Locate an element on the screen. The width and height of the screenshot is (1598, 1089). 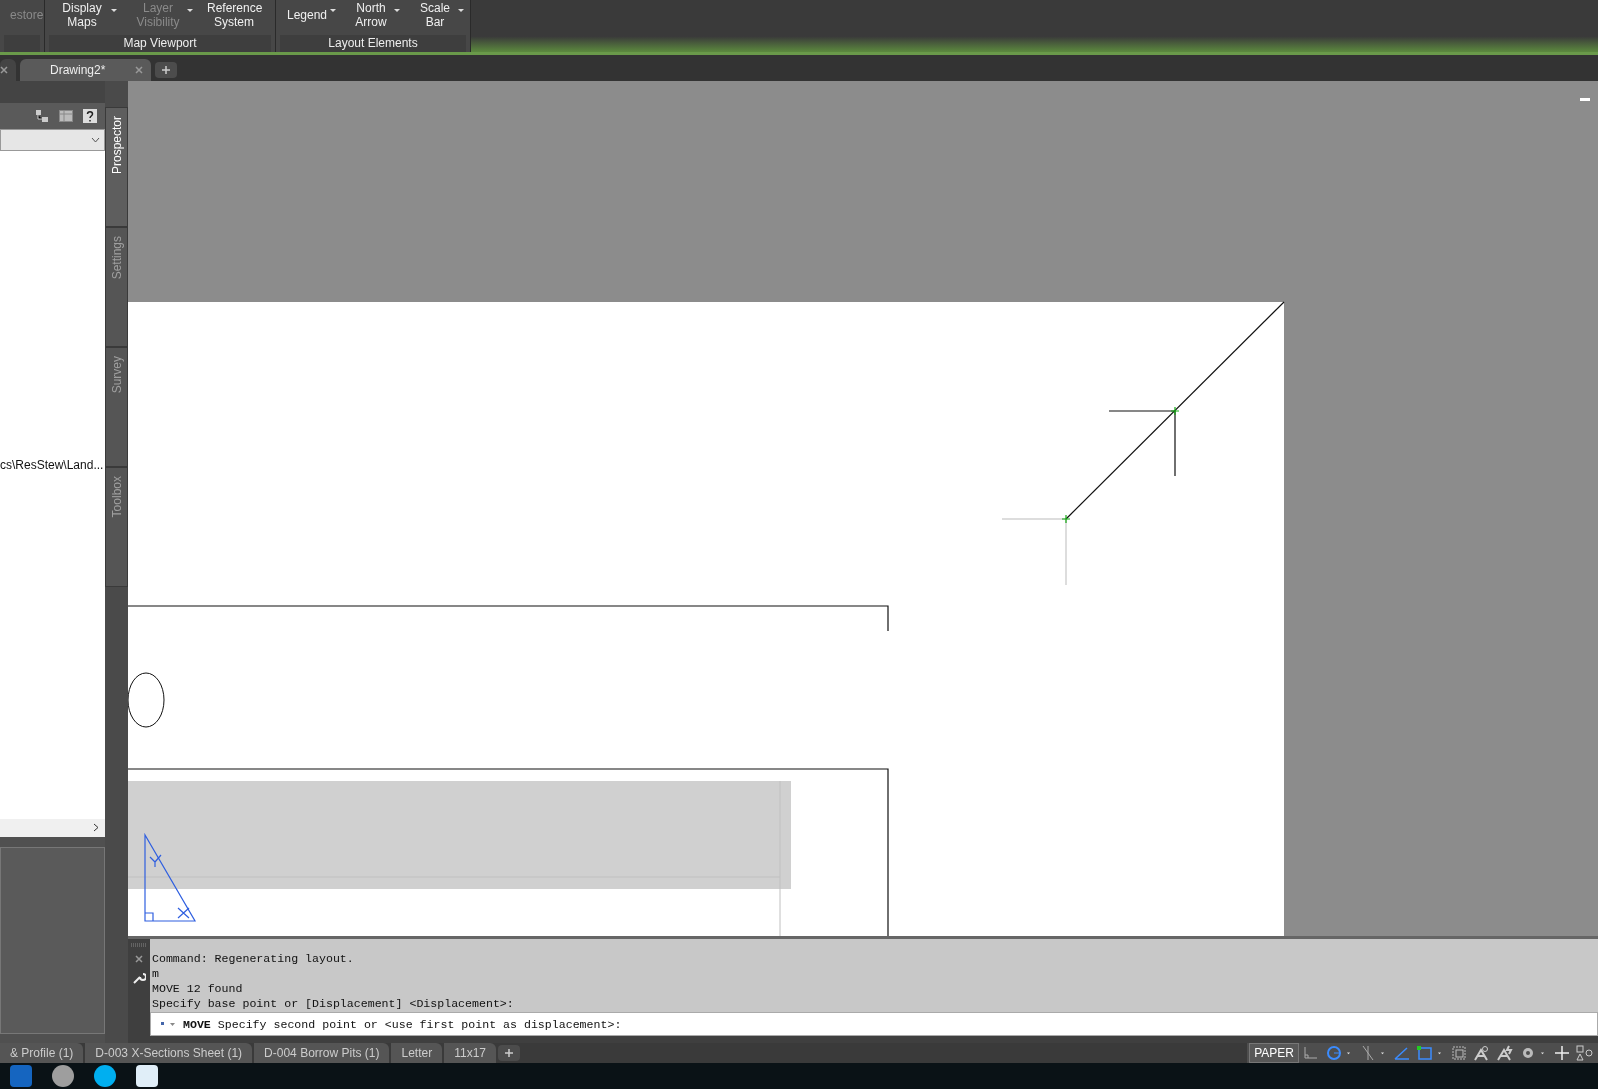
wrench-icon is located at coordinates (139, 978).